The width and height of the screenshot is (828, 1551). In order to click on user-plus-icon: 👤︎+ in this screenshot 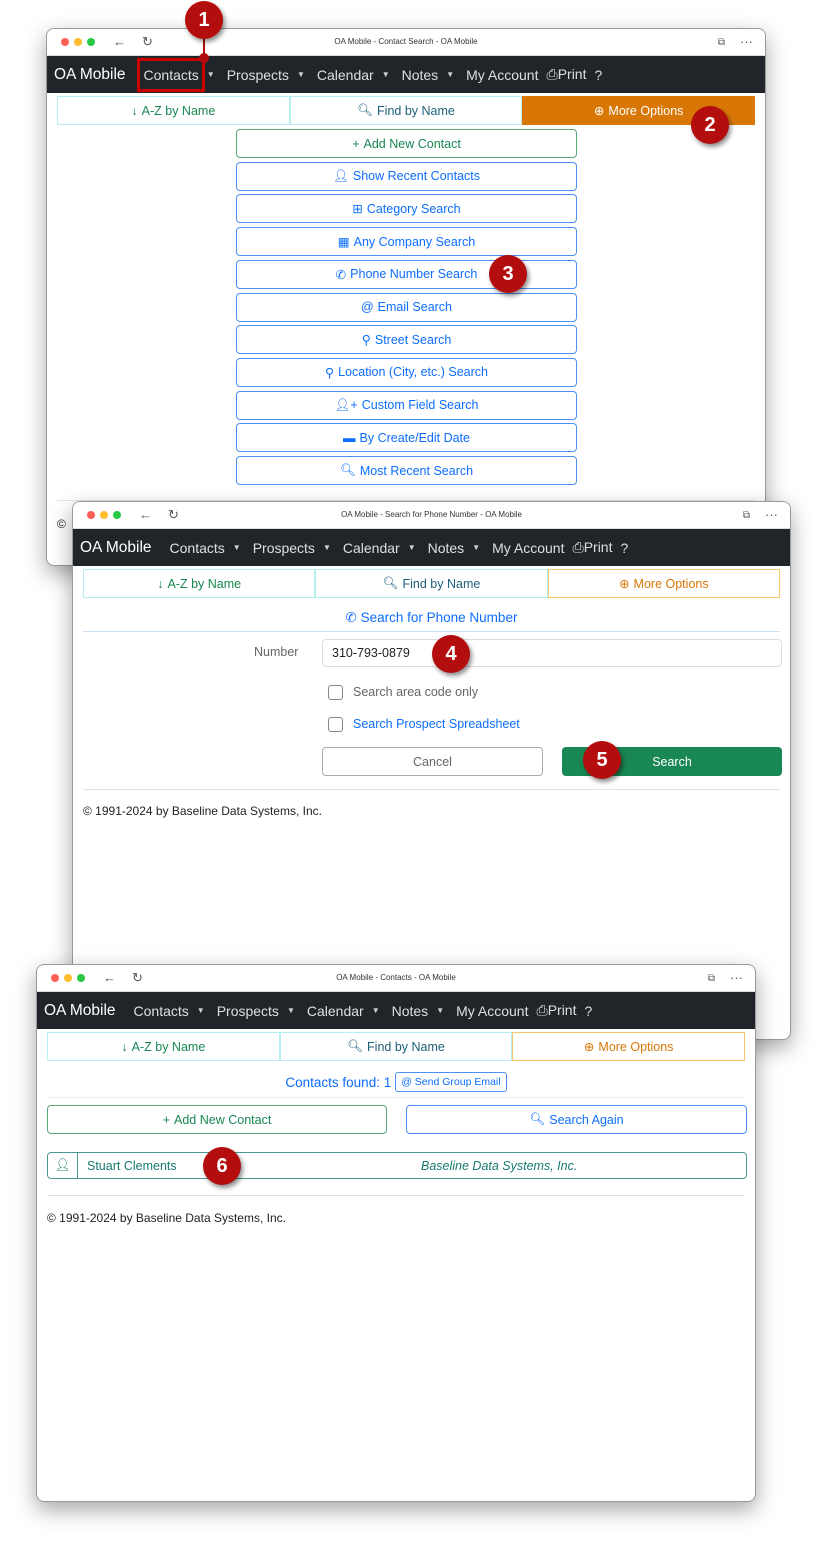, I will do `click(346, 404)`.